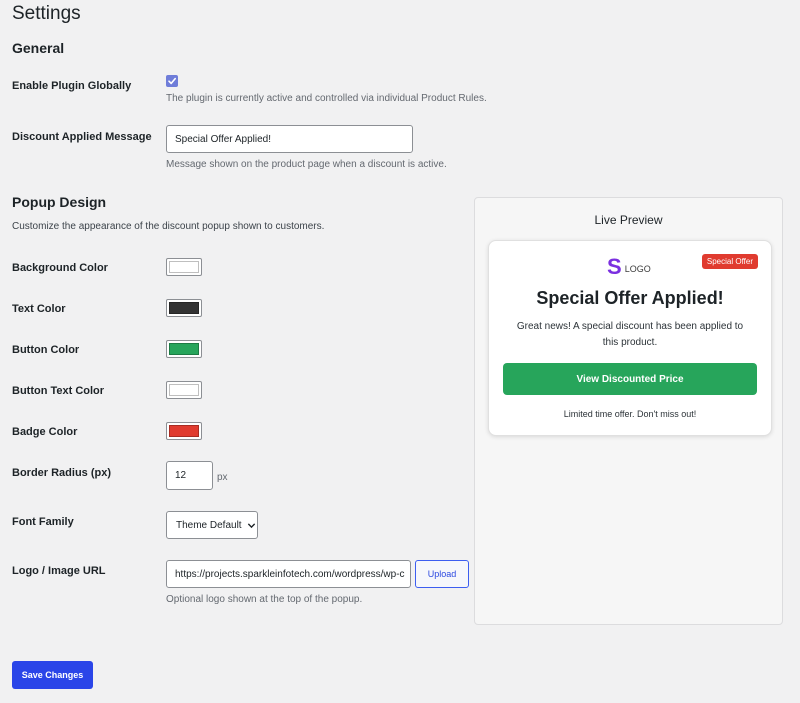 The image size is (800, 703). I want to click on general-section-title: General, so click(38, 48).